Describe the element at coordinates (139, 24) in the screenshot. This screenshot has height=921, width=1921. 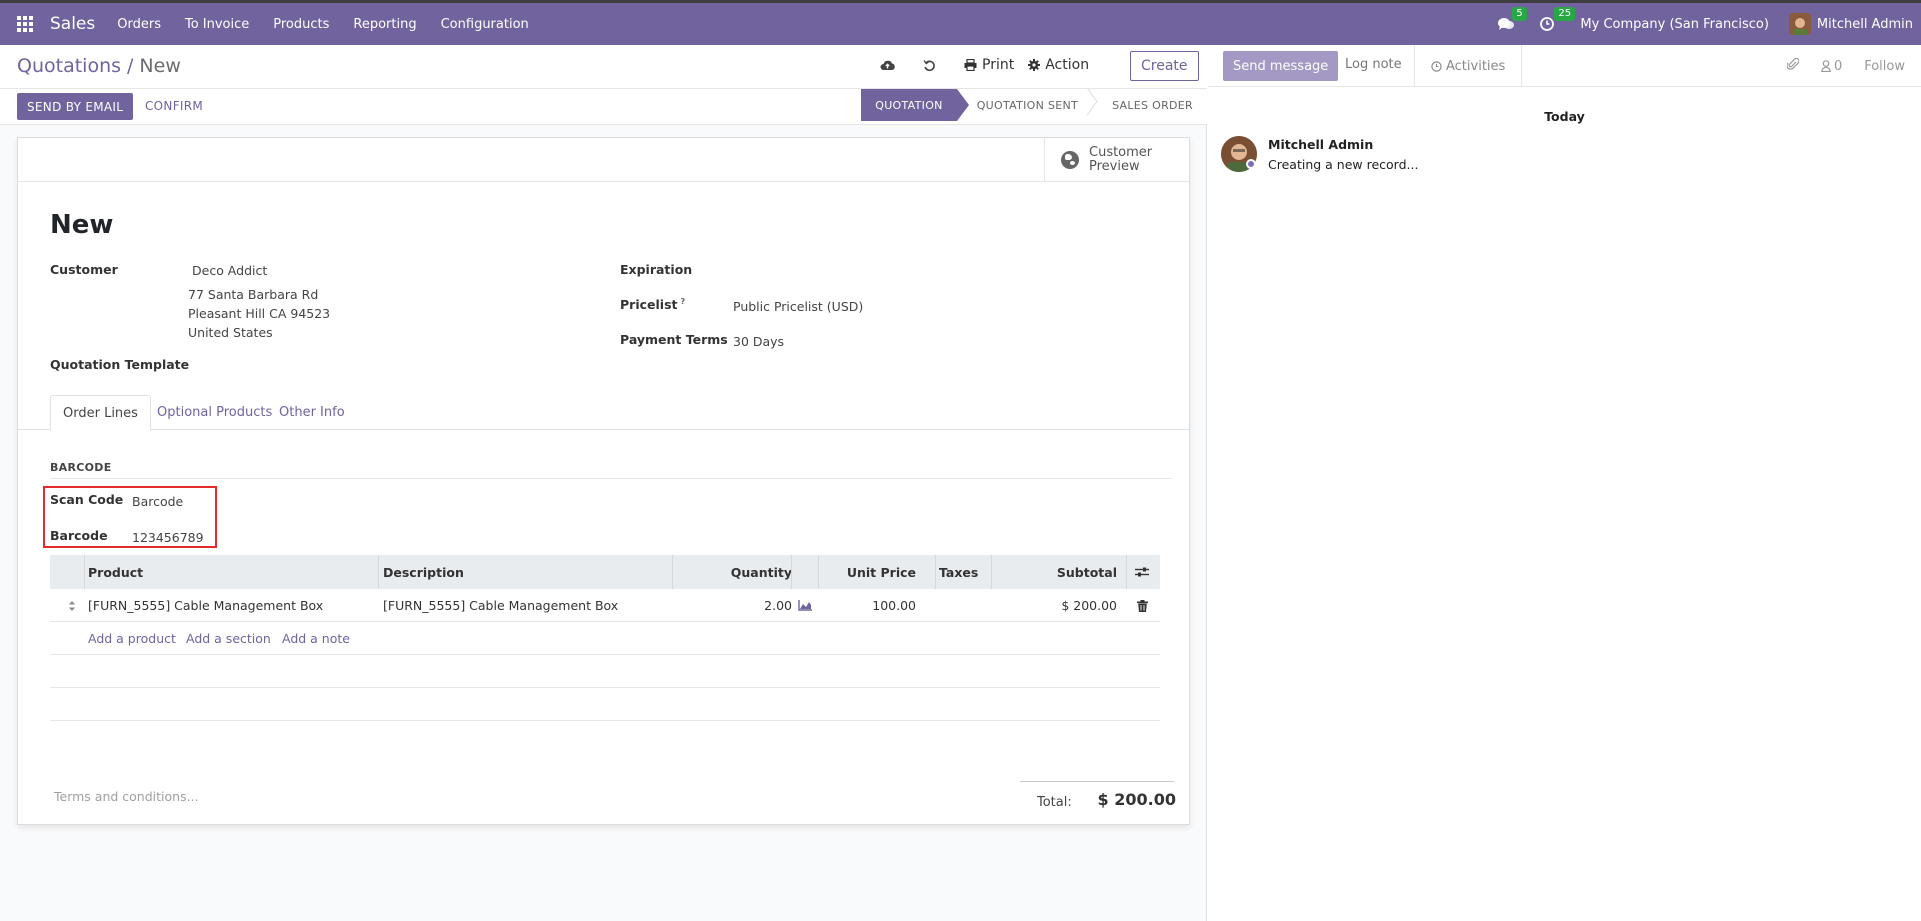
I see `menu-orders: Orders` at that location.